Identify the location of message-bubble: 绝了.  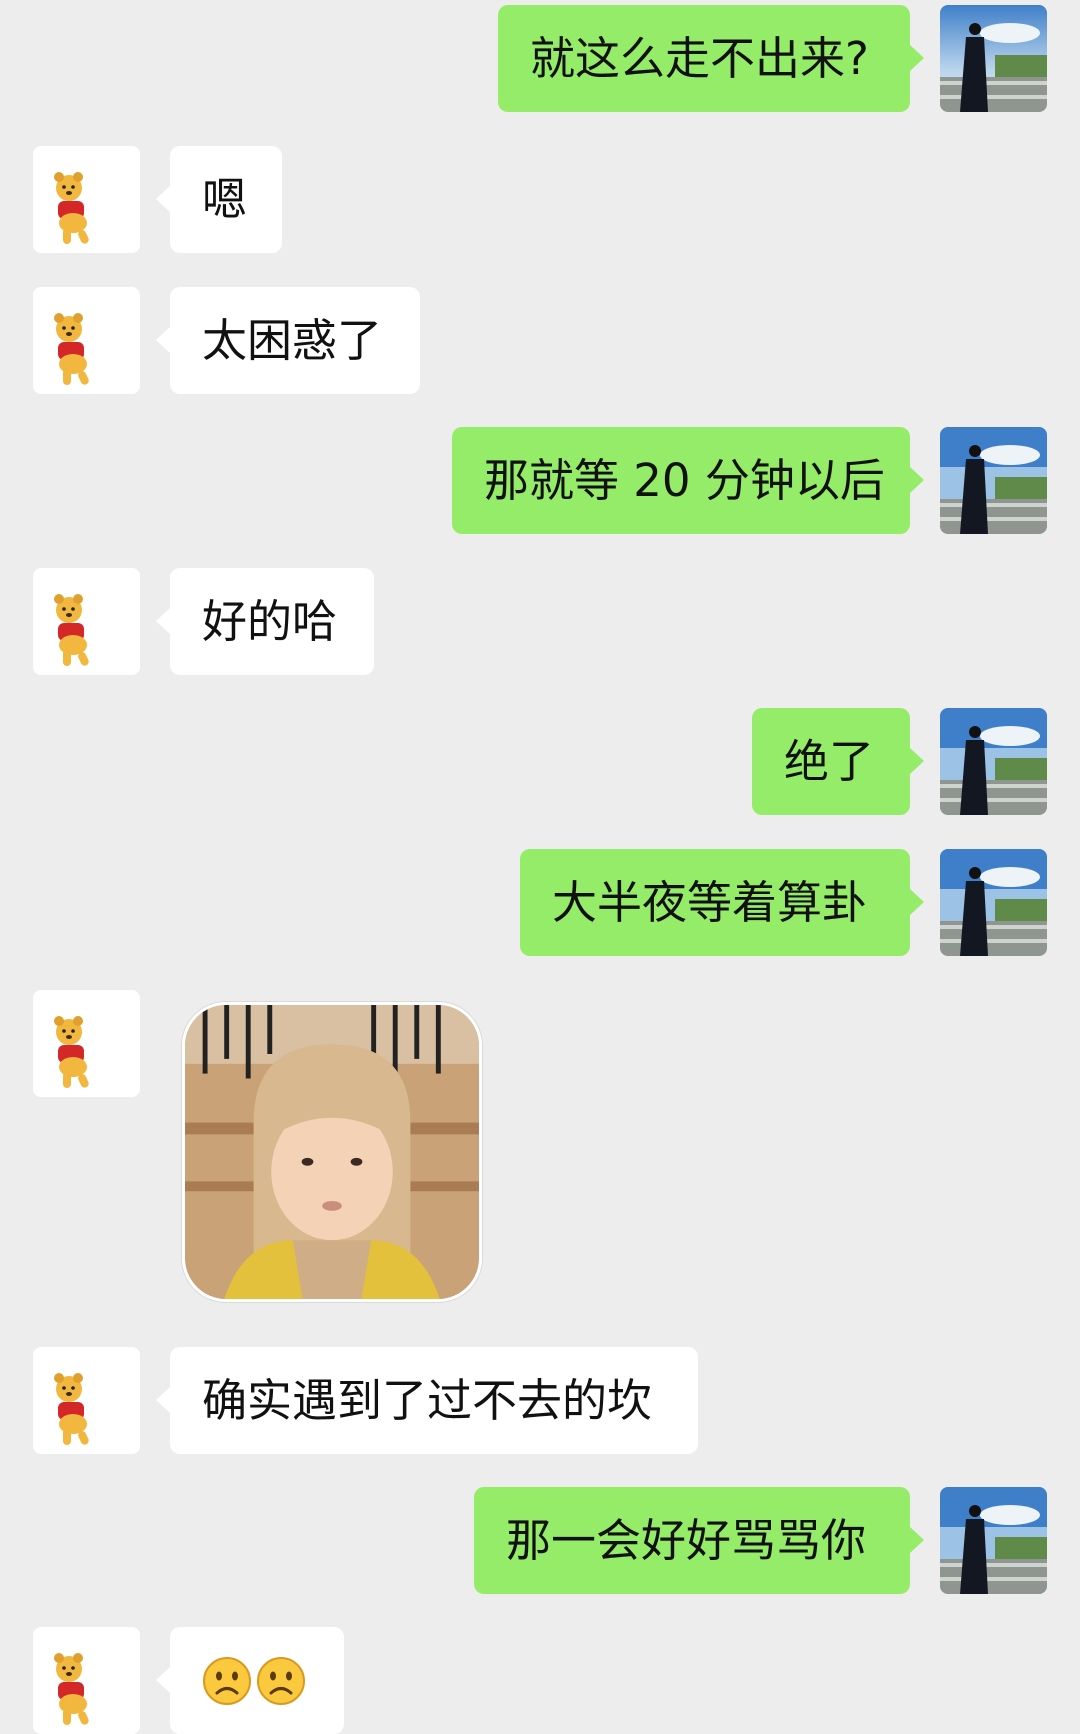
(838, 761).